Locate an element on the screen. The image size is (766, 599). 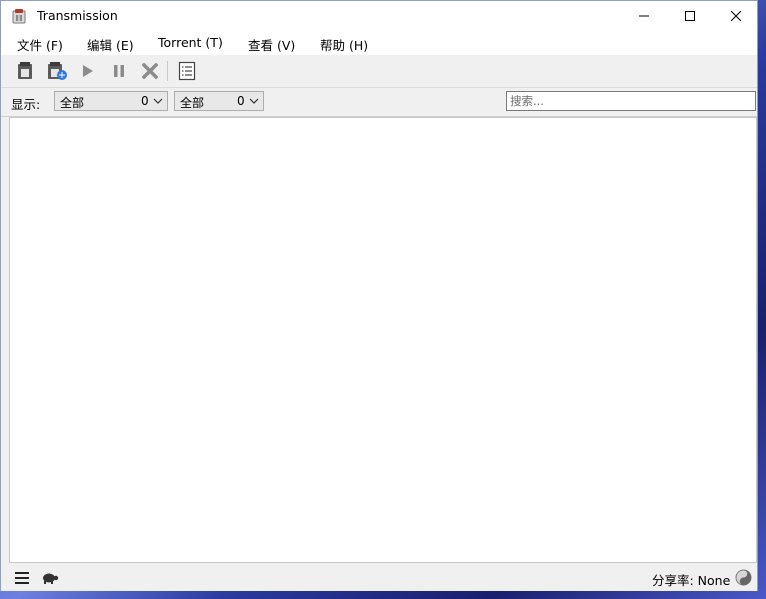
pause-icon is located at coordinates (119, 71).